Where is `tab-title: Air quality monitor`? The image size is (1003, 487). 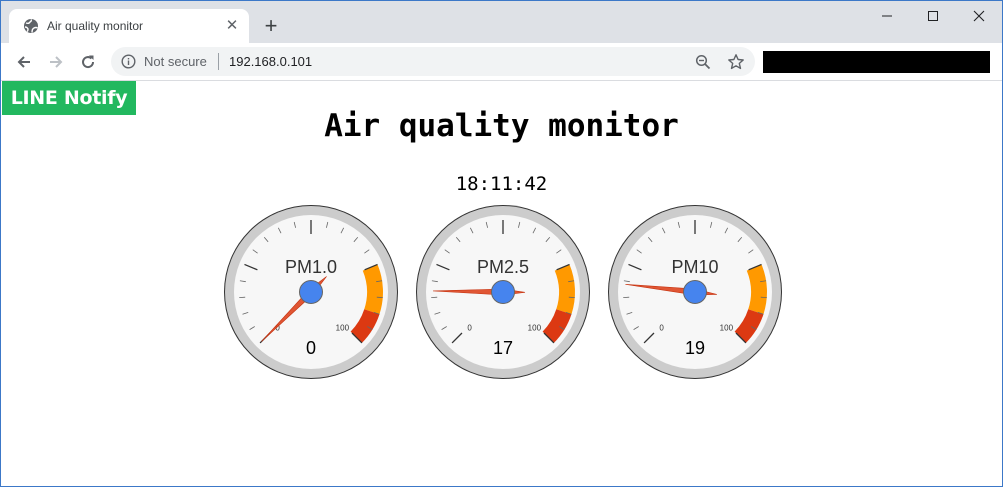
tab-title: Air quality monitor is located at coordinates (95, 26).